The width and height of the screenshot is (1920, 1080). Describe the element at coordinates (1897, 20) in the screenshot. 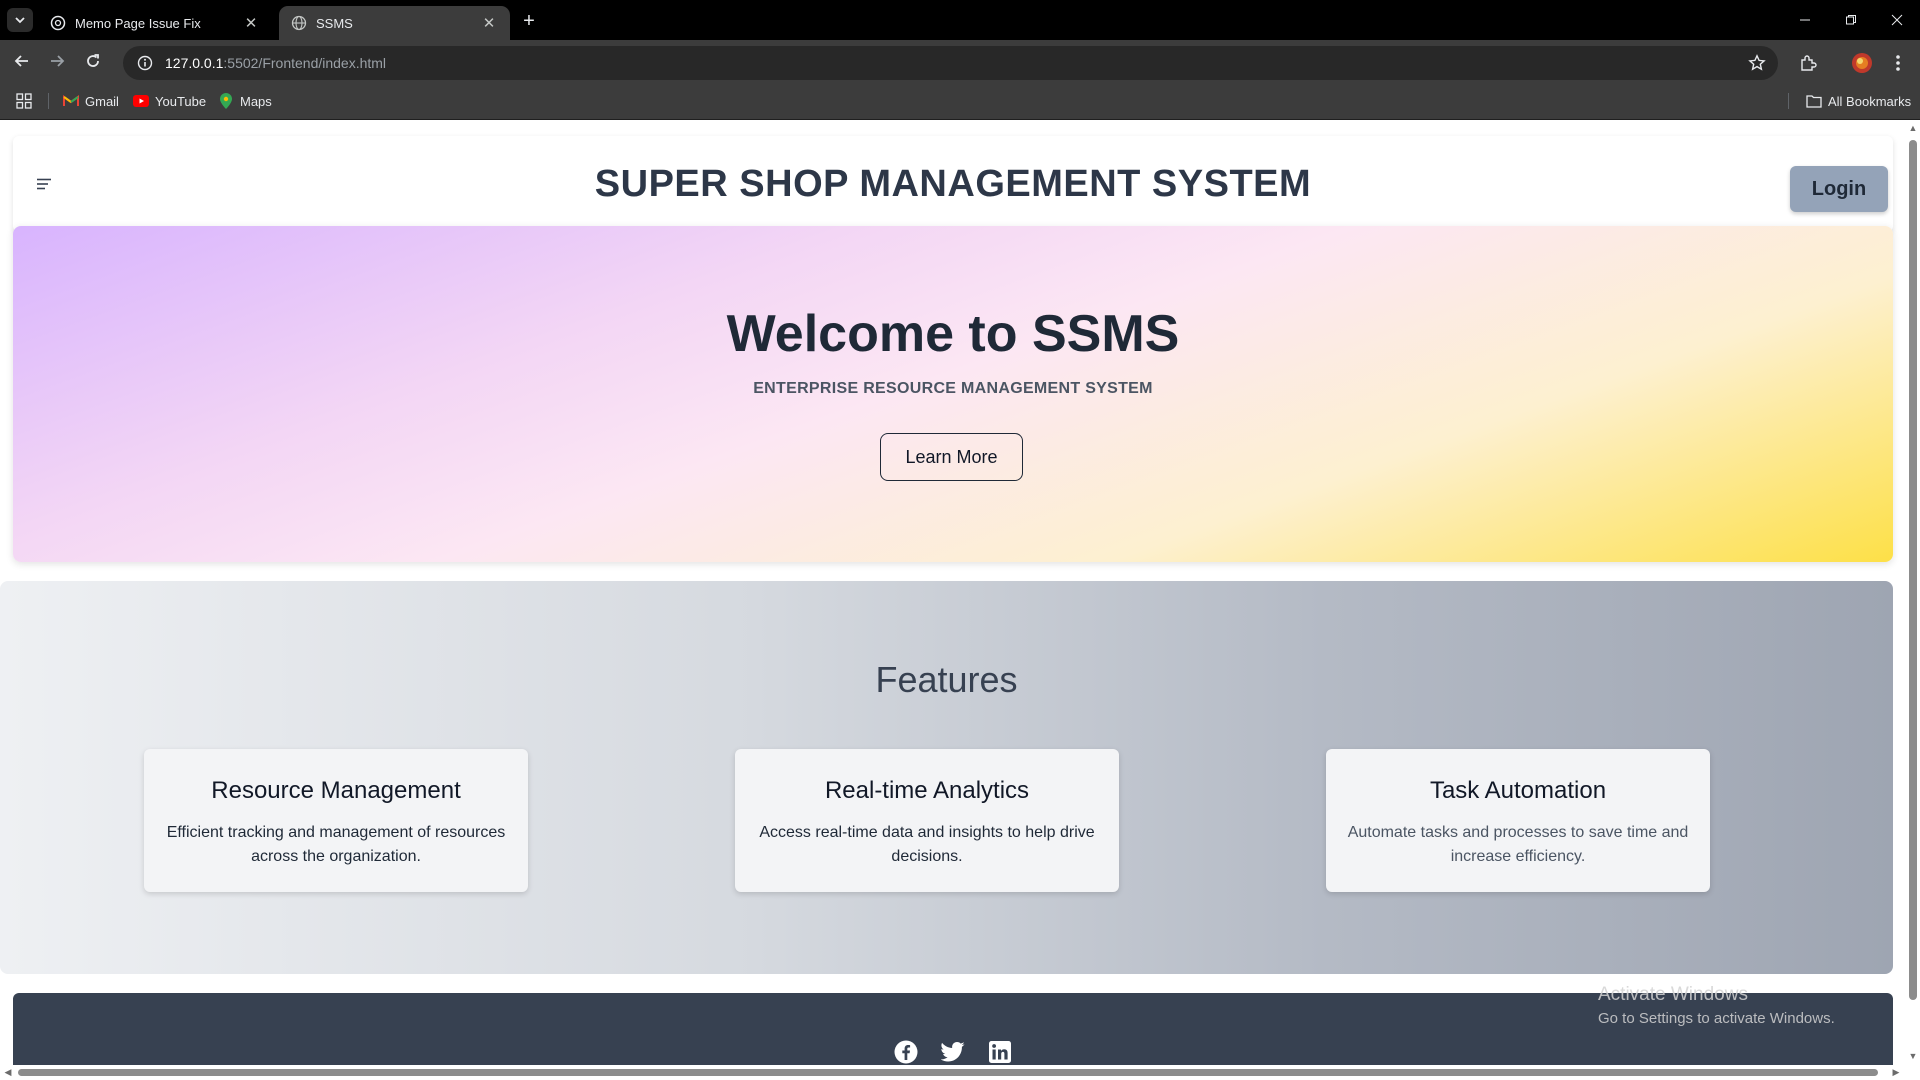

I see `window-close-icon` at that location.